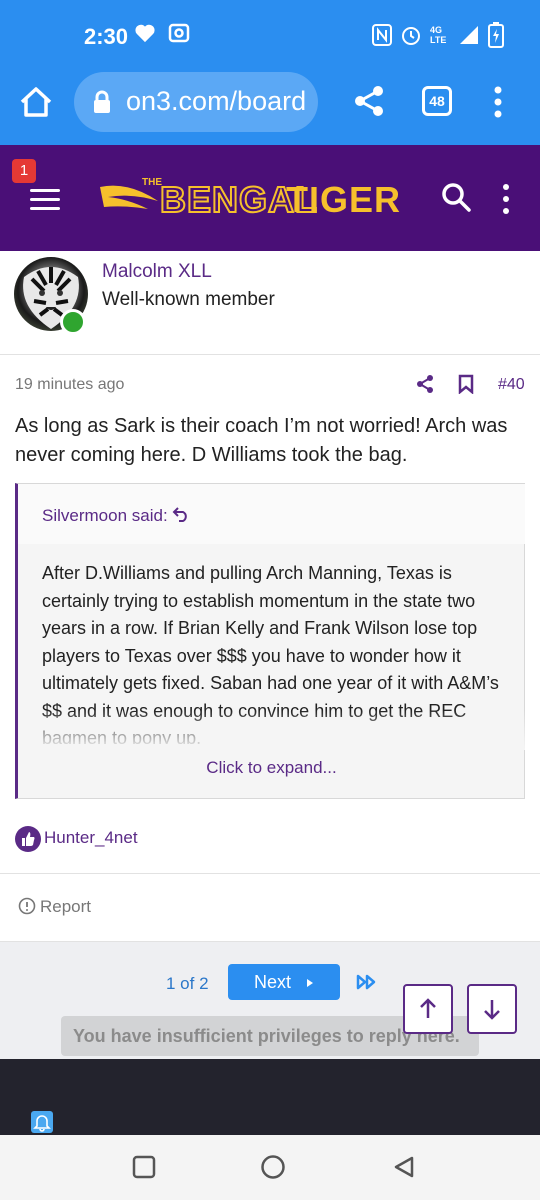 The width and height of the screenshot is (540, 1200). Describe the element at coordinates (66, 906) in the screenshot. I see `report-label: Report` at that location.